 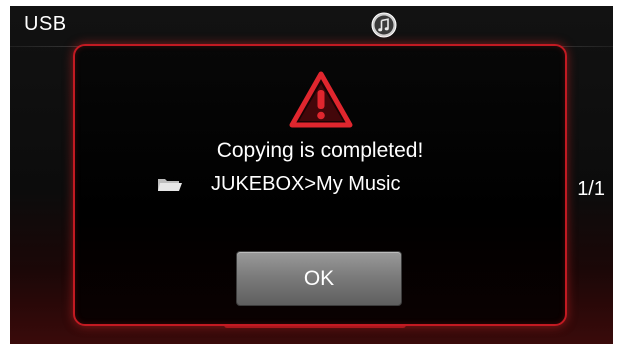 I want to click on source-label: USB, so click(x=45, y=24).